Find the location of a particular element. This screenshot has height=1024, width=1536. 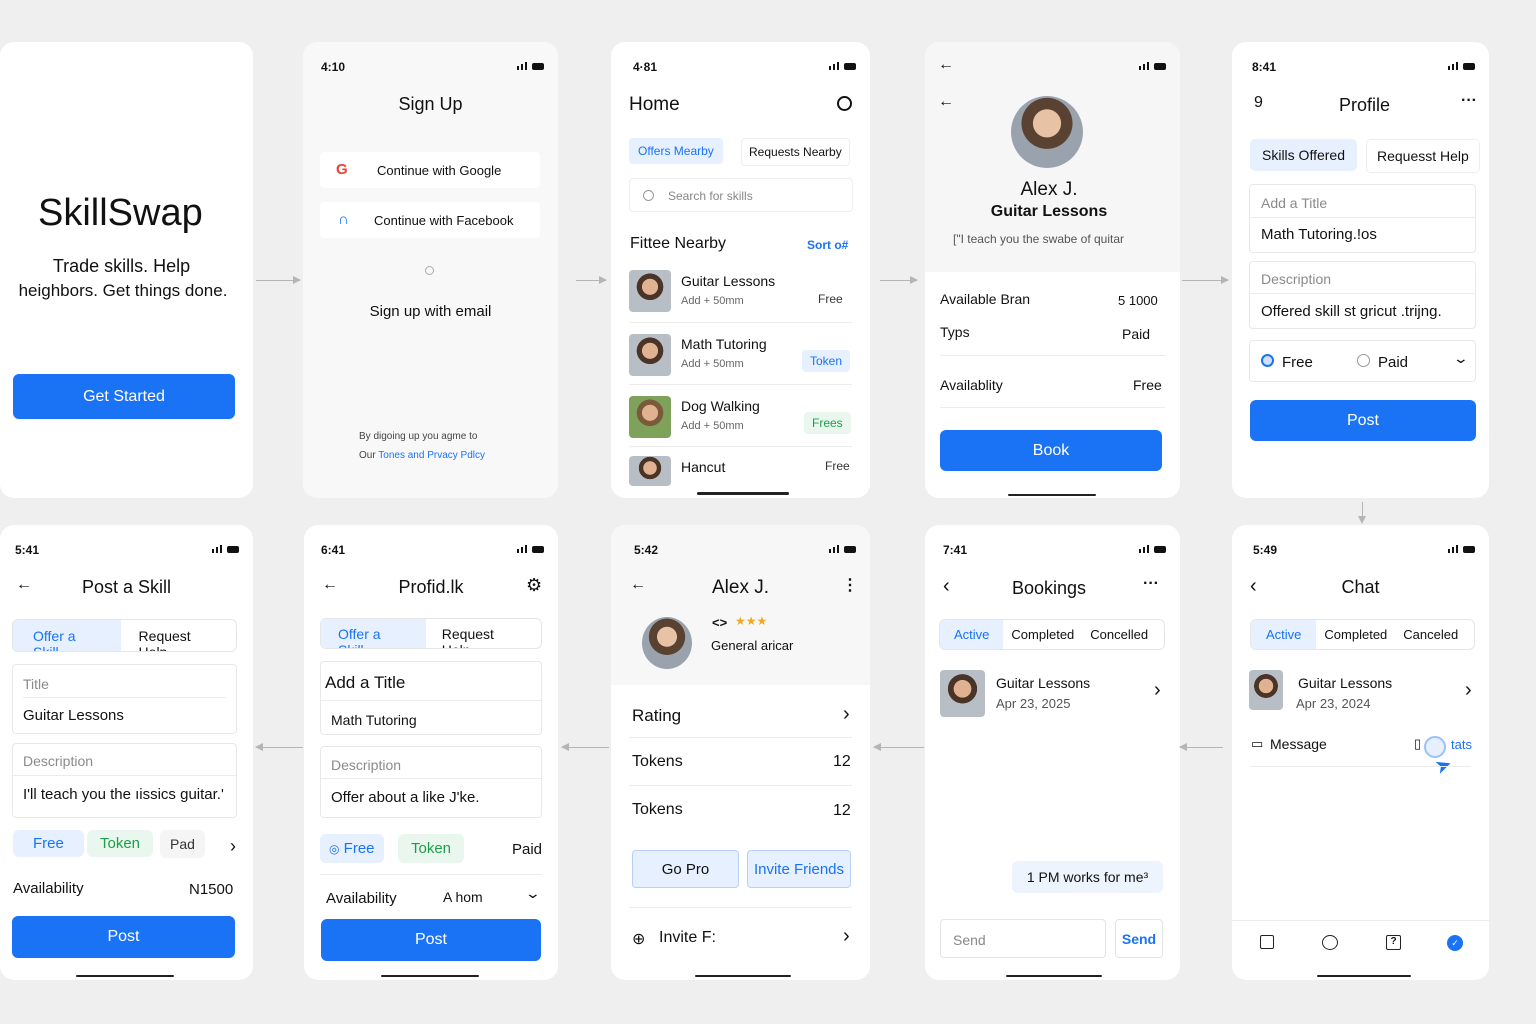

description-label: Description is located at coordinates (58, 761).